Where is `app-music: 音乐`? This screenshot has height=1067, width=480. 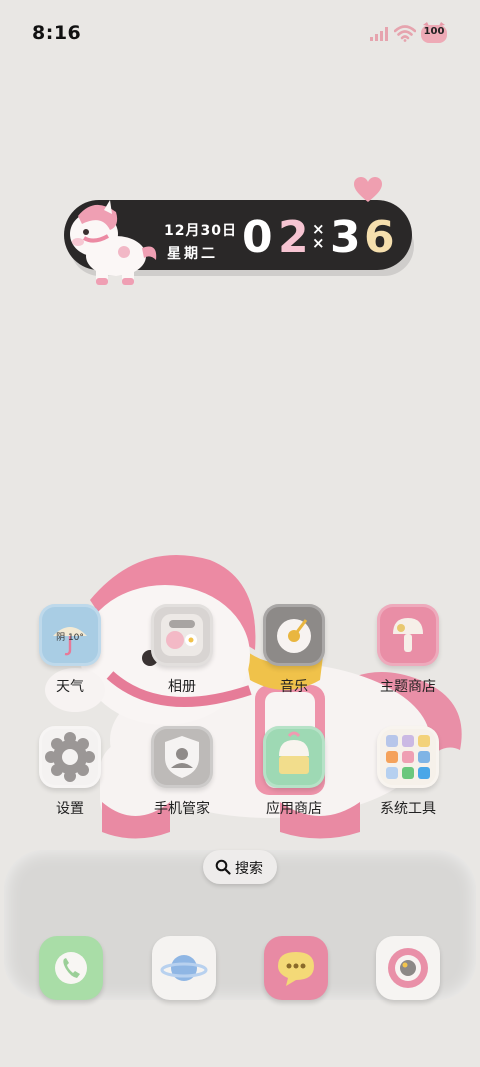 app-music: 音乐 is located at coordinates (294, 650).